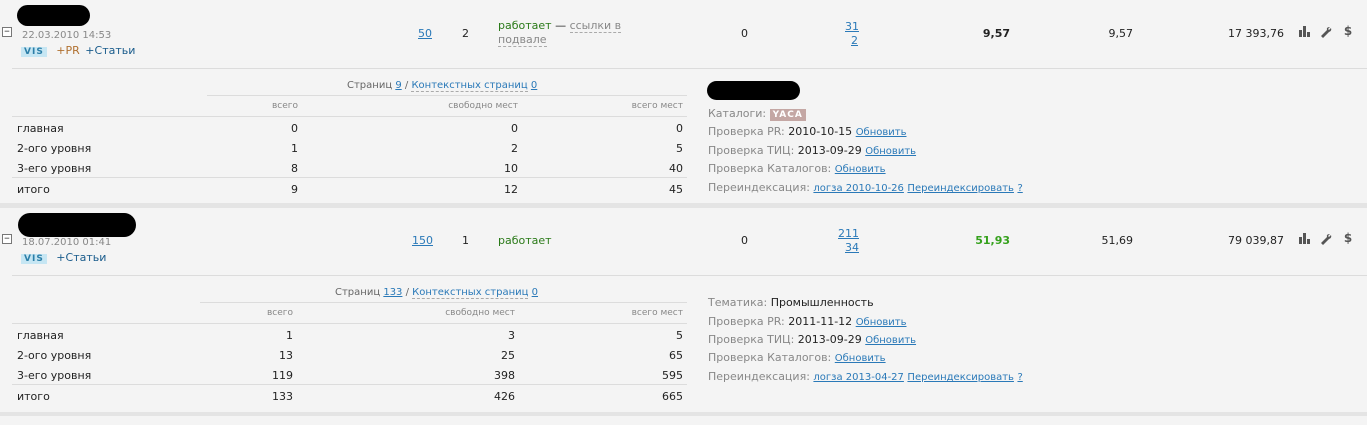 This screenshot has height=425, width=1367. What do you see at coordinates (676, 189) in the screenshot?
I see `row-all: 45` at bounding box center [676, 189].